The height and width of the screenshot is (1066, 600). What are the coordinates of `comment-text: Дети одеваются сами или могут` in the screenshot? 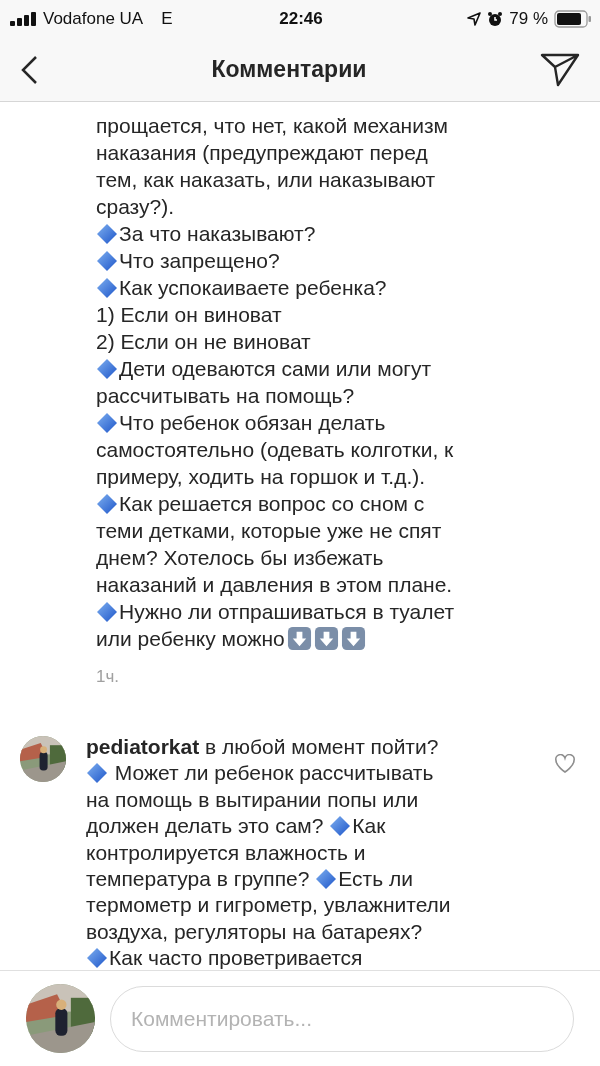 It's located at (275, 368).